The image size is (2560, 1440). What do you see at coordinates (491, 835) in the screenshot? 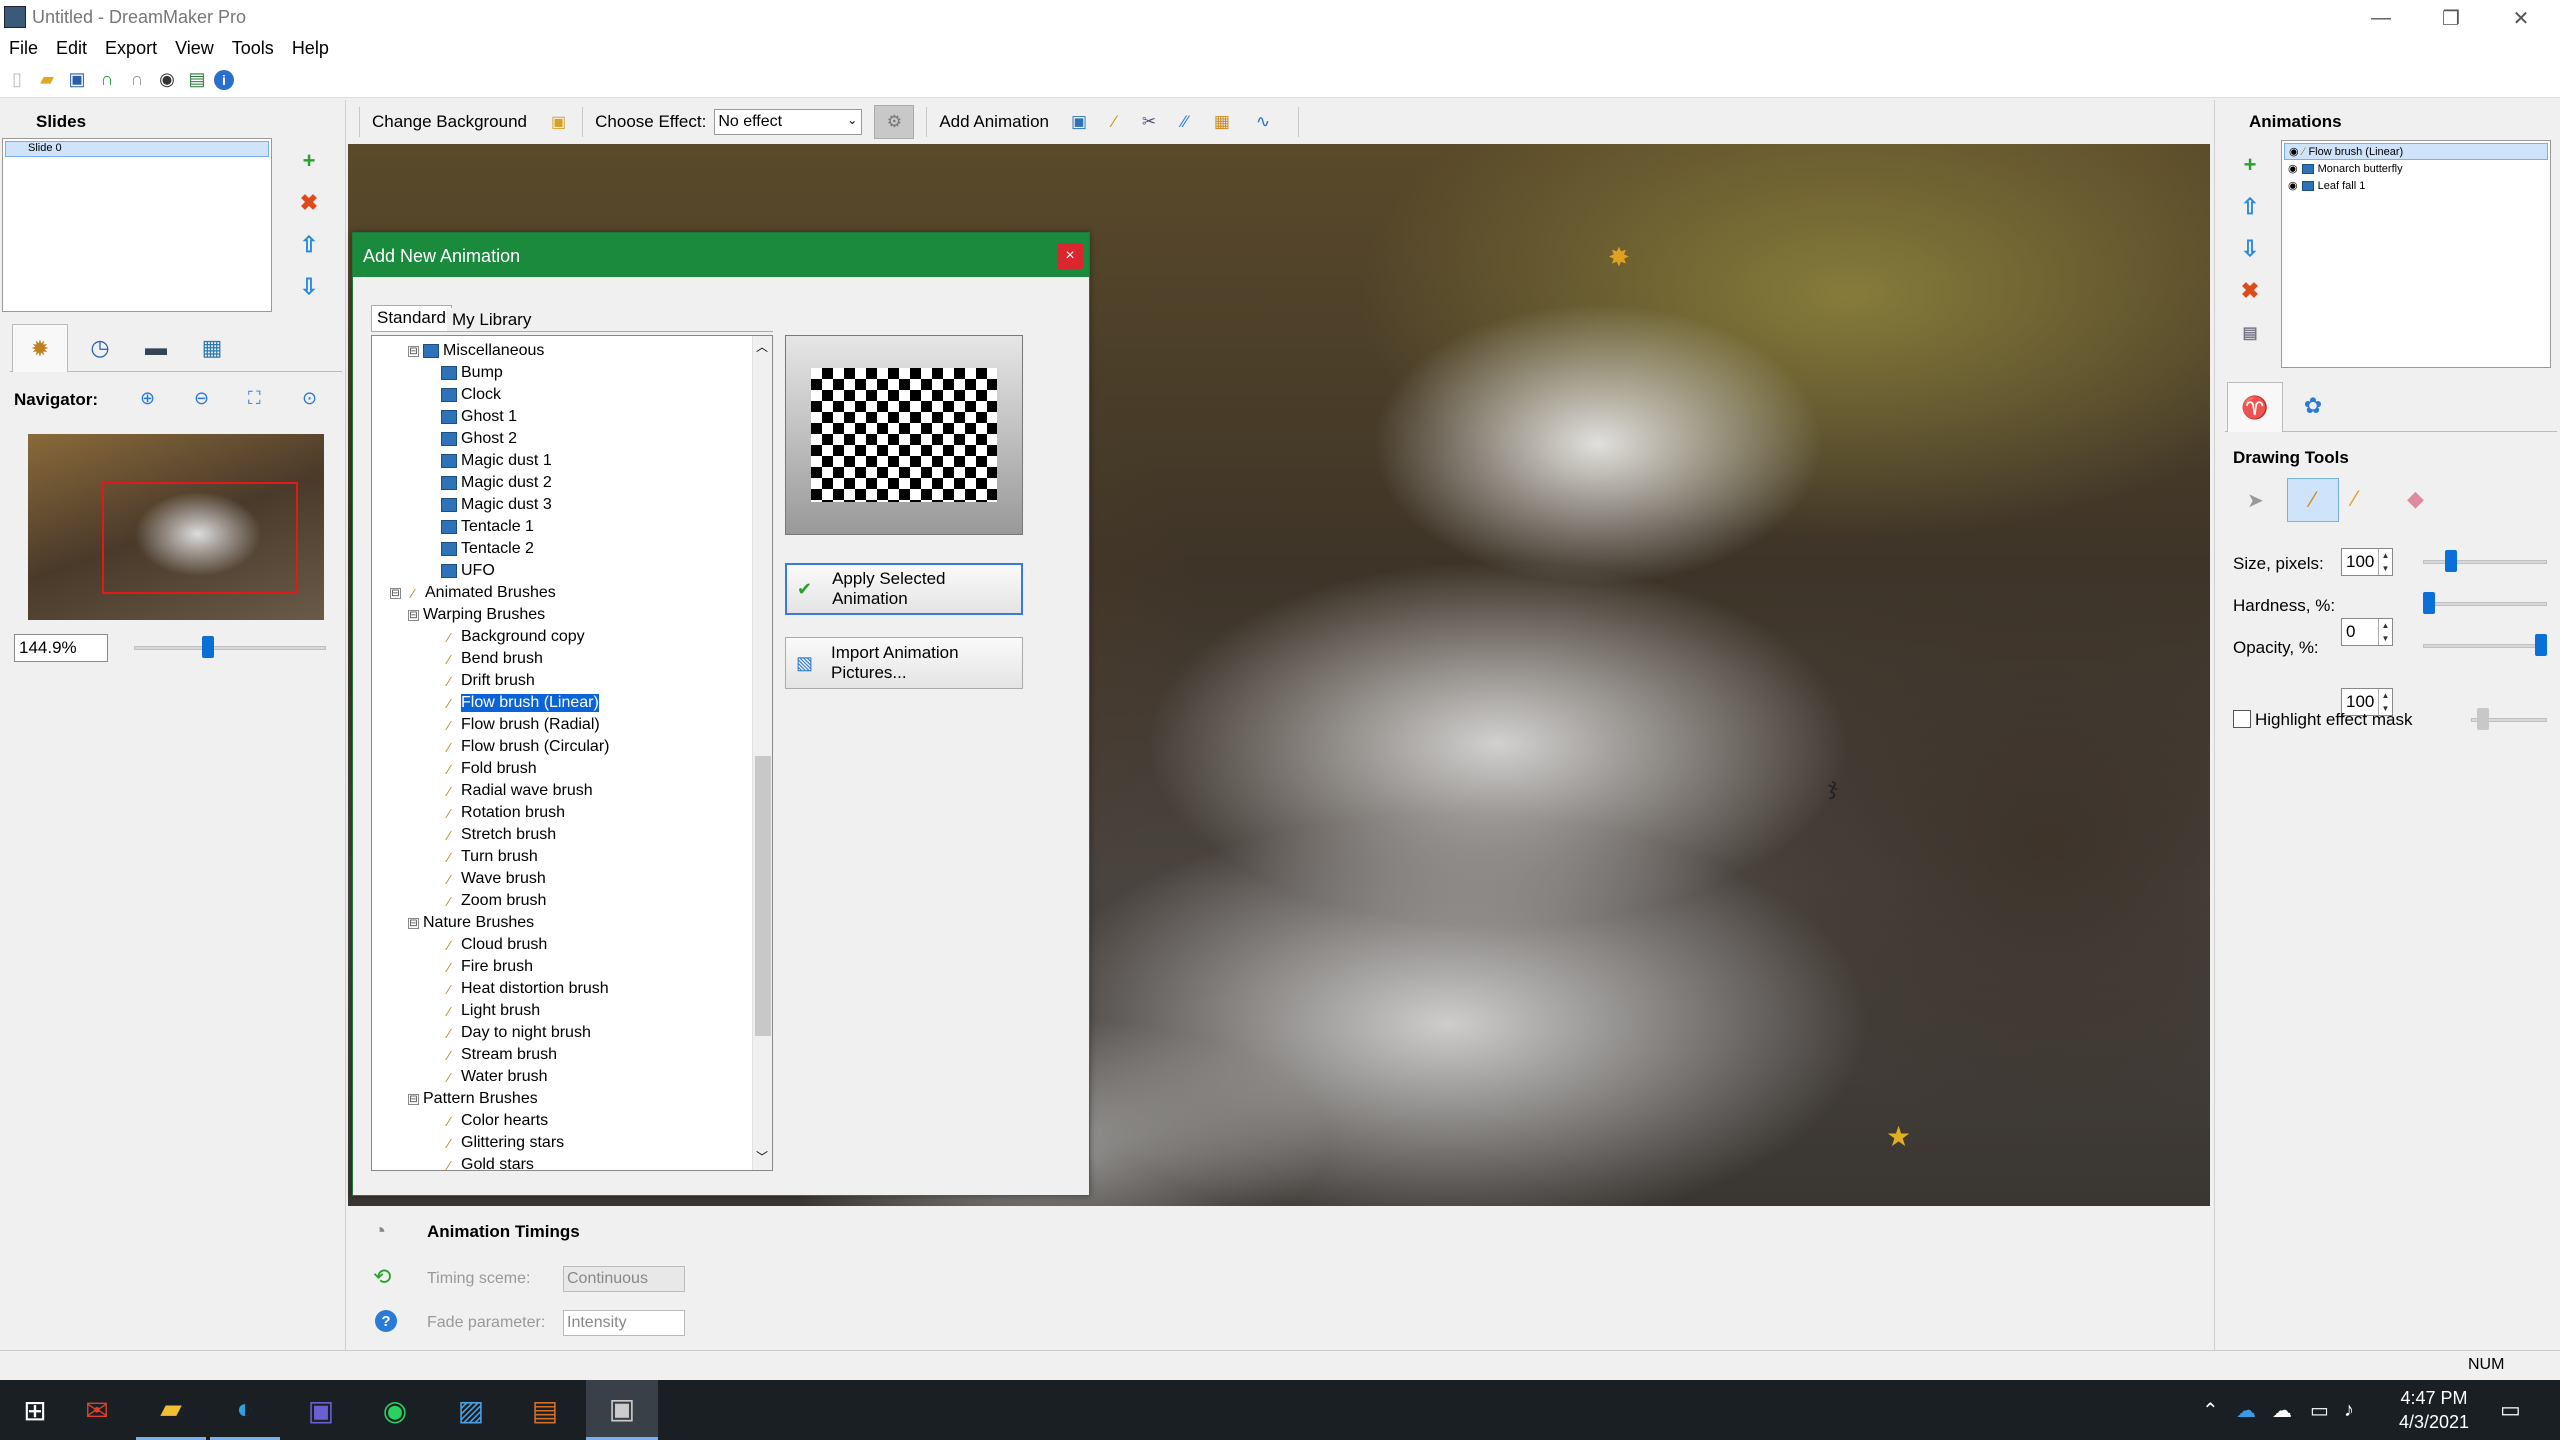
I see `tree-item: ⁄Stretch brush` at bounding box center [491, 835].